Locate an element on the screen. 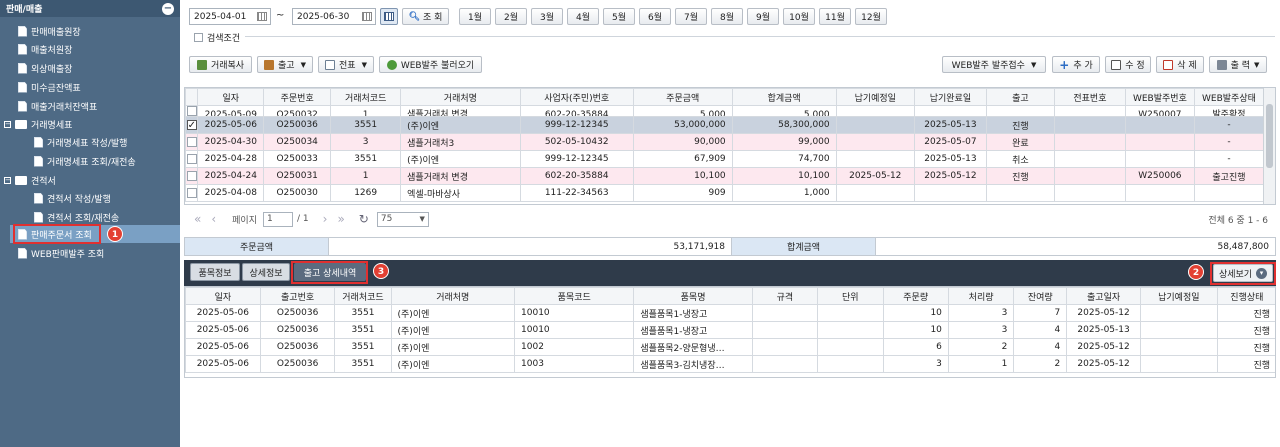 This screenshot has height=447, width=1280. order-col-header: 주문금액 is located at coordinates (682, 97).